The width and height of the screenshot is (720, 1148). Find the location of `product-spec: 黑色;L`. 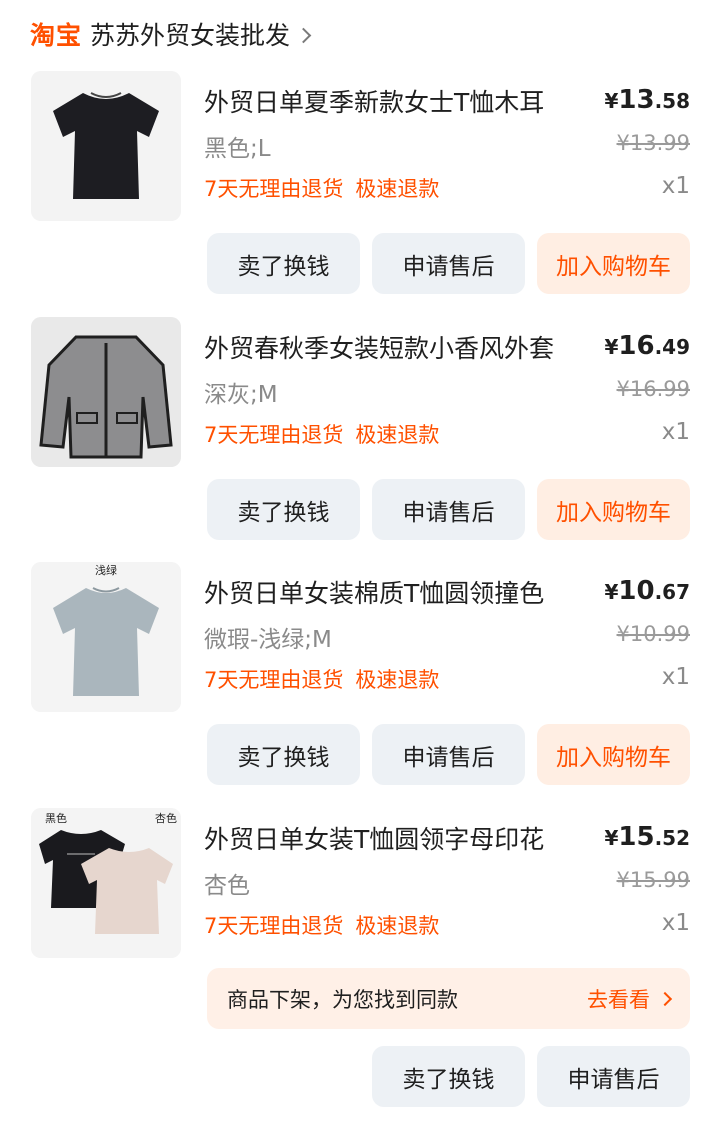

product-spec: 黑色;L is located at coordinates (237, 149).